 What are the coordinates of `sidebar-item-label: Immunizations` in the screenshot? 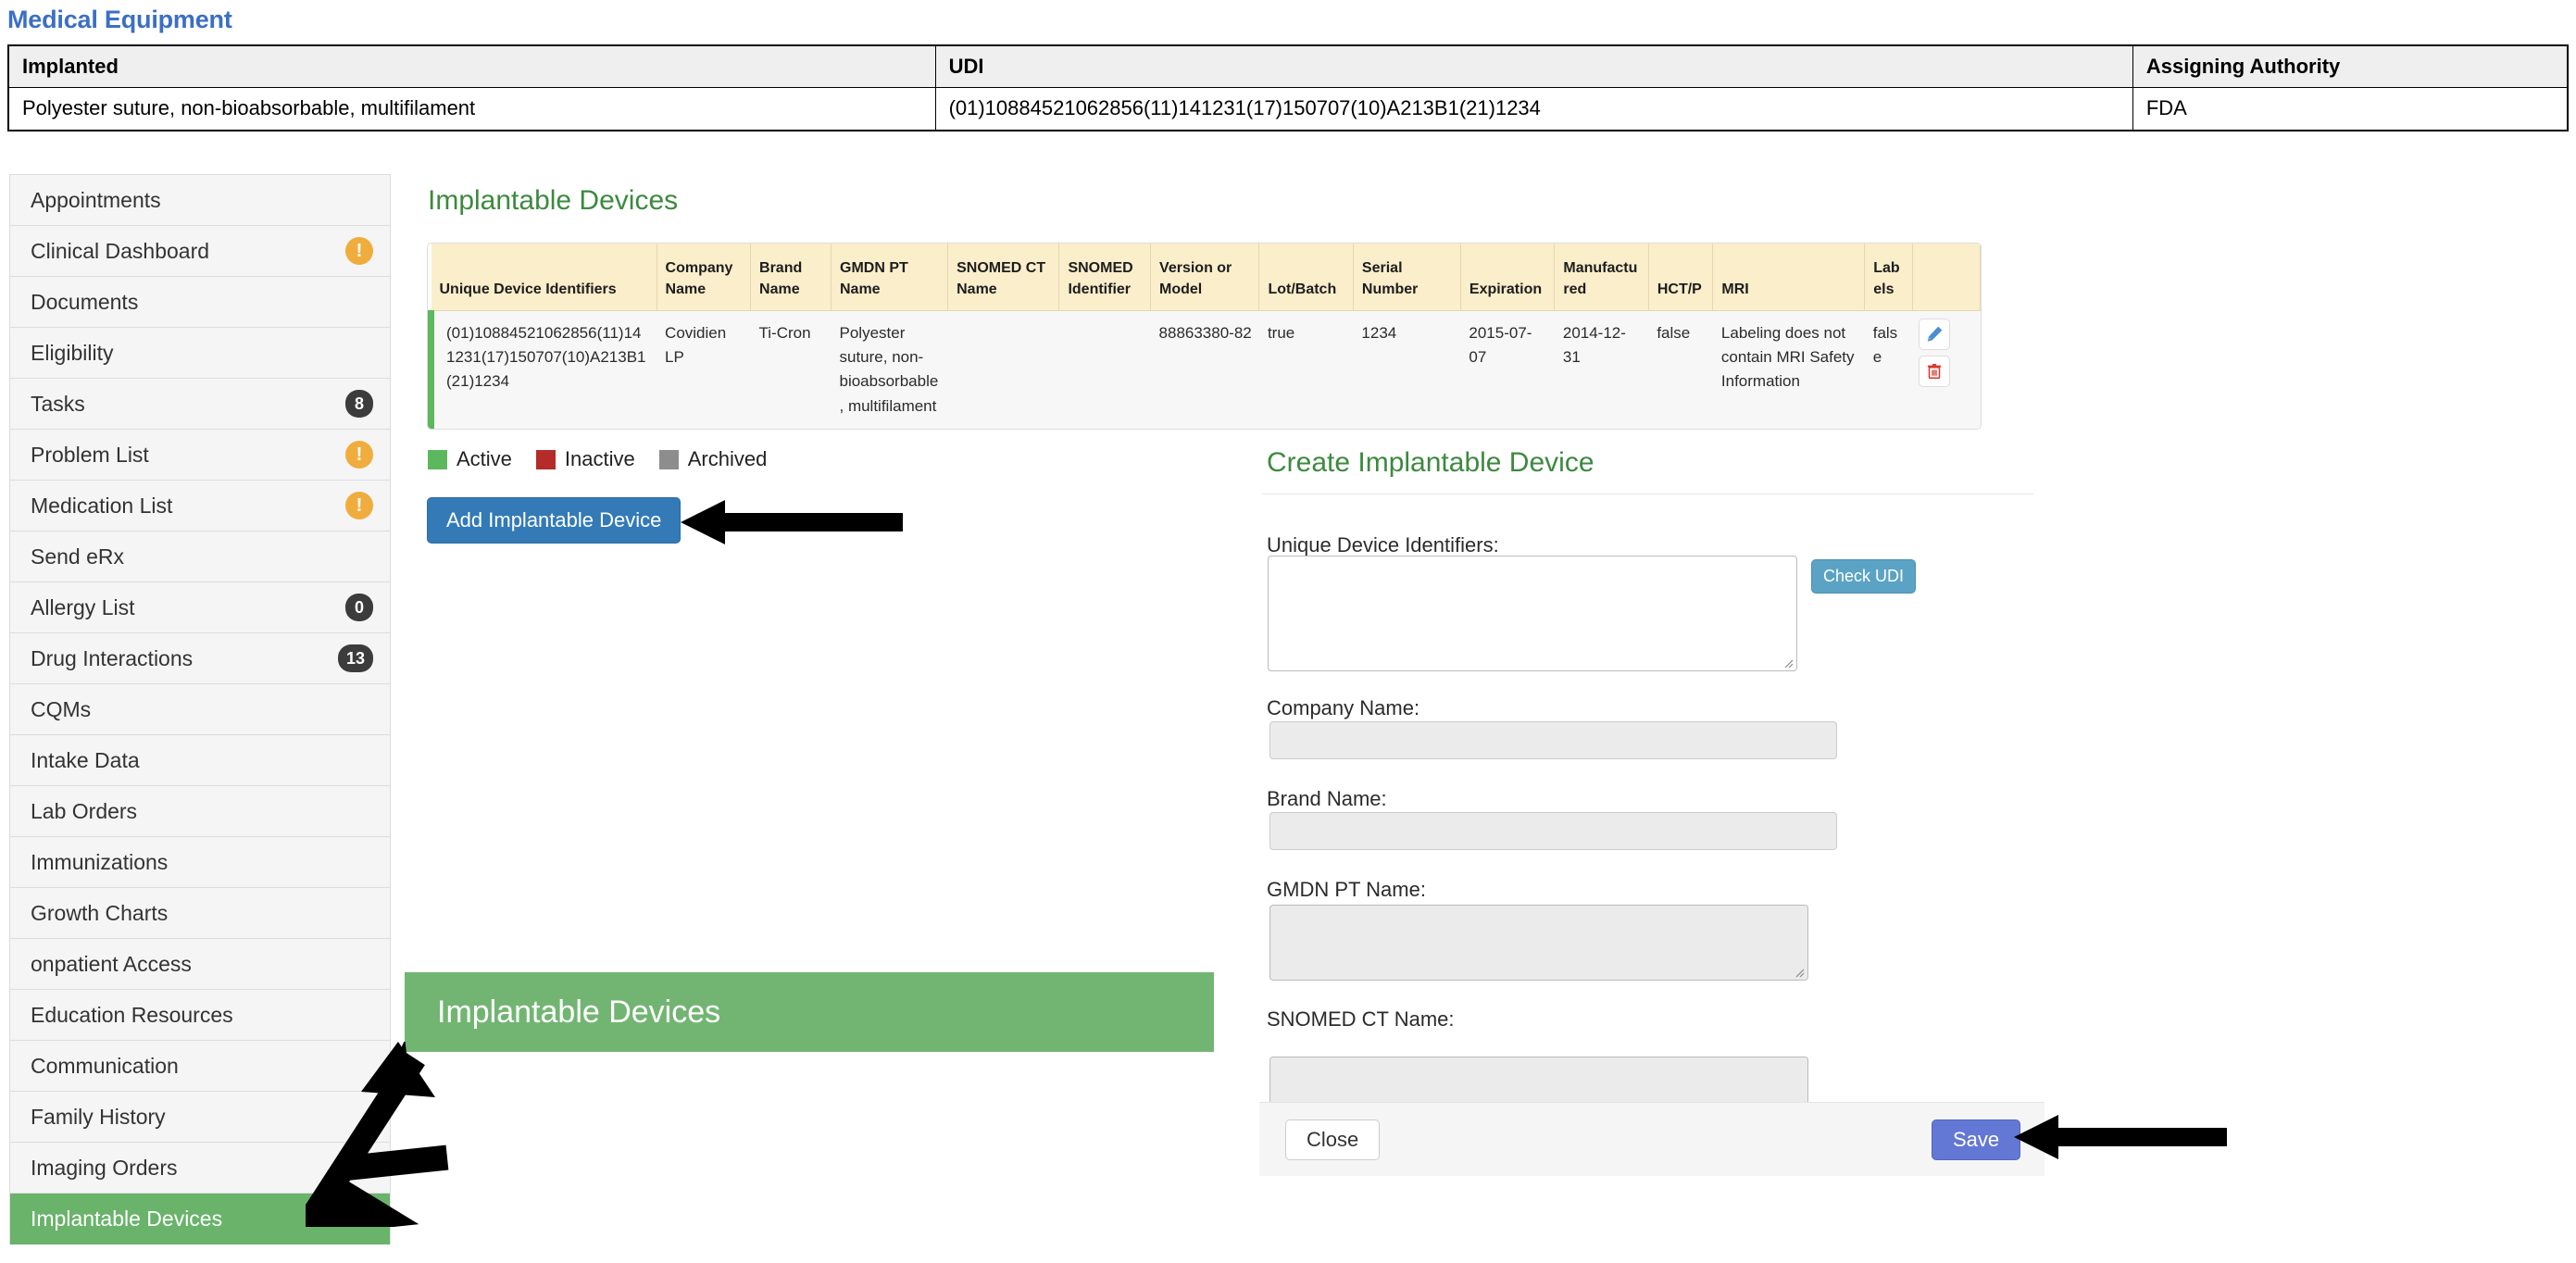 It's located at (100, 861).